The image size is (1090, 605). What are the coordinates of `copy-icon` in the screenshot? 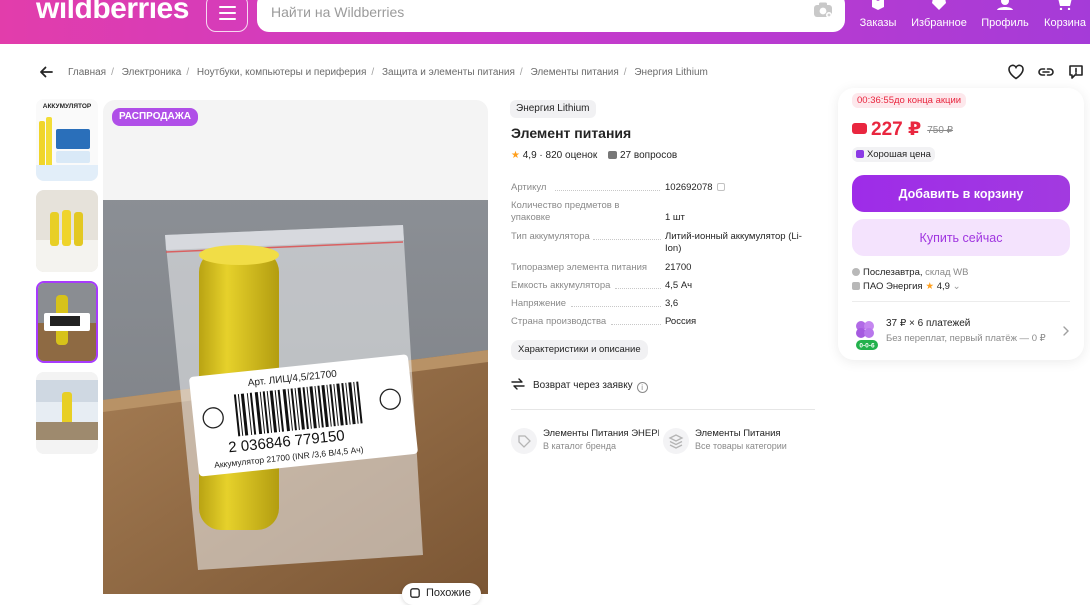 It's located at (720, 187).